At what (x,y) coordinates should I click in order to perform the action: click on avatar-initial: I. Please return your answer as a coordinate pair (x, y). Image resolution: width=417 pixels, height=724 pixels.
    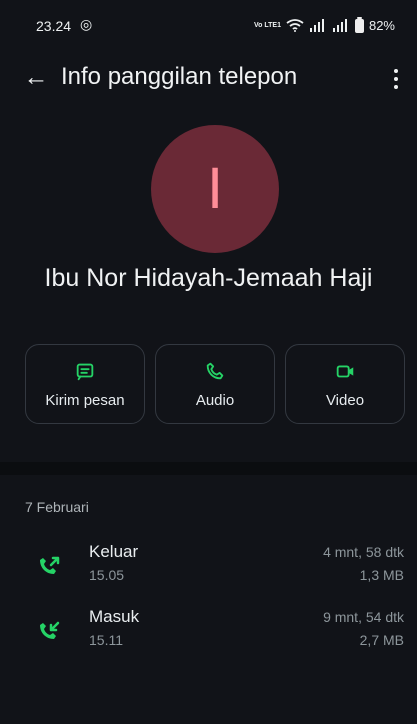
    Looking at the image, I should click on (215, 188).